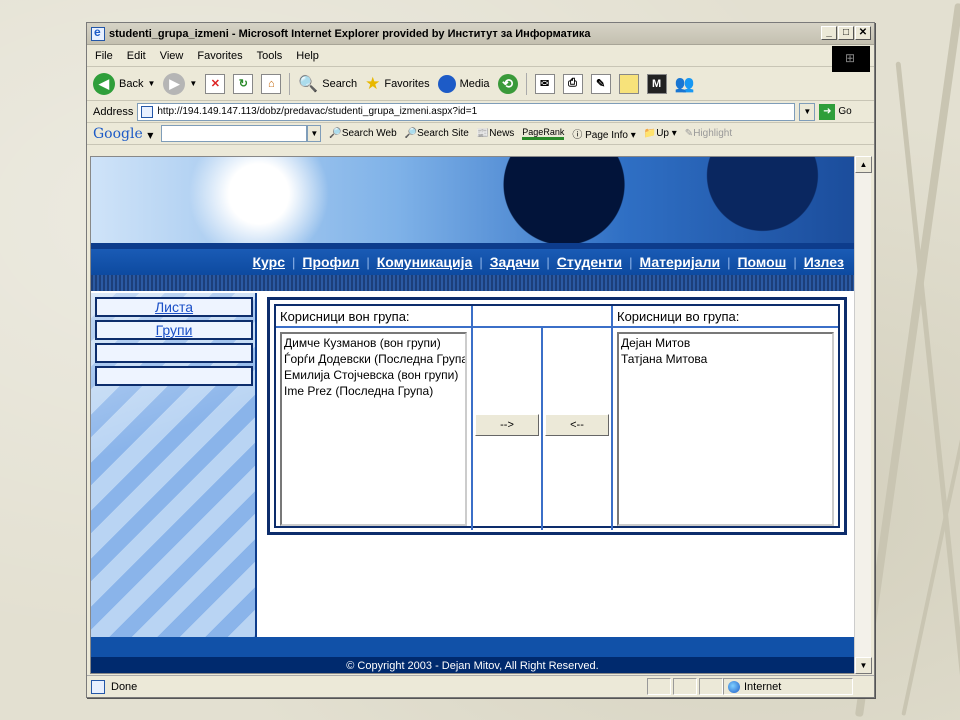  What do you see at coordinates (846, 33) in the screenshot?
I see `maximize-button: □` at bounding box center [846, 33].